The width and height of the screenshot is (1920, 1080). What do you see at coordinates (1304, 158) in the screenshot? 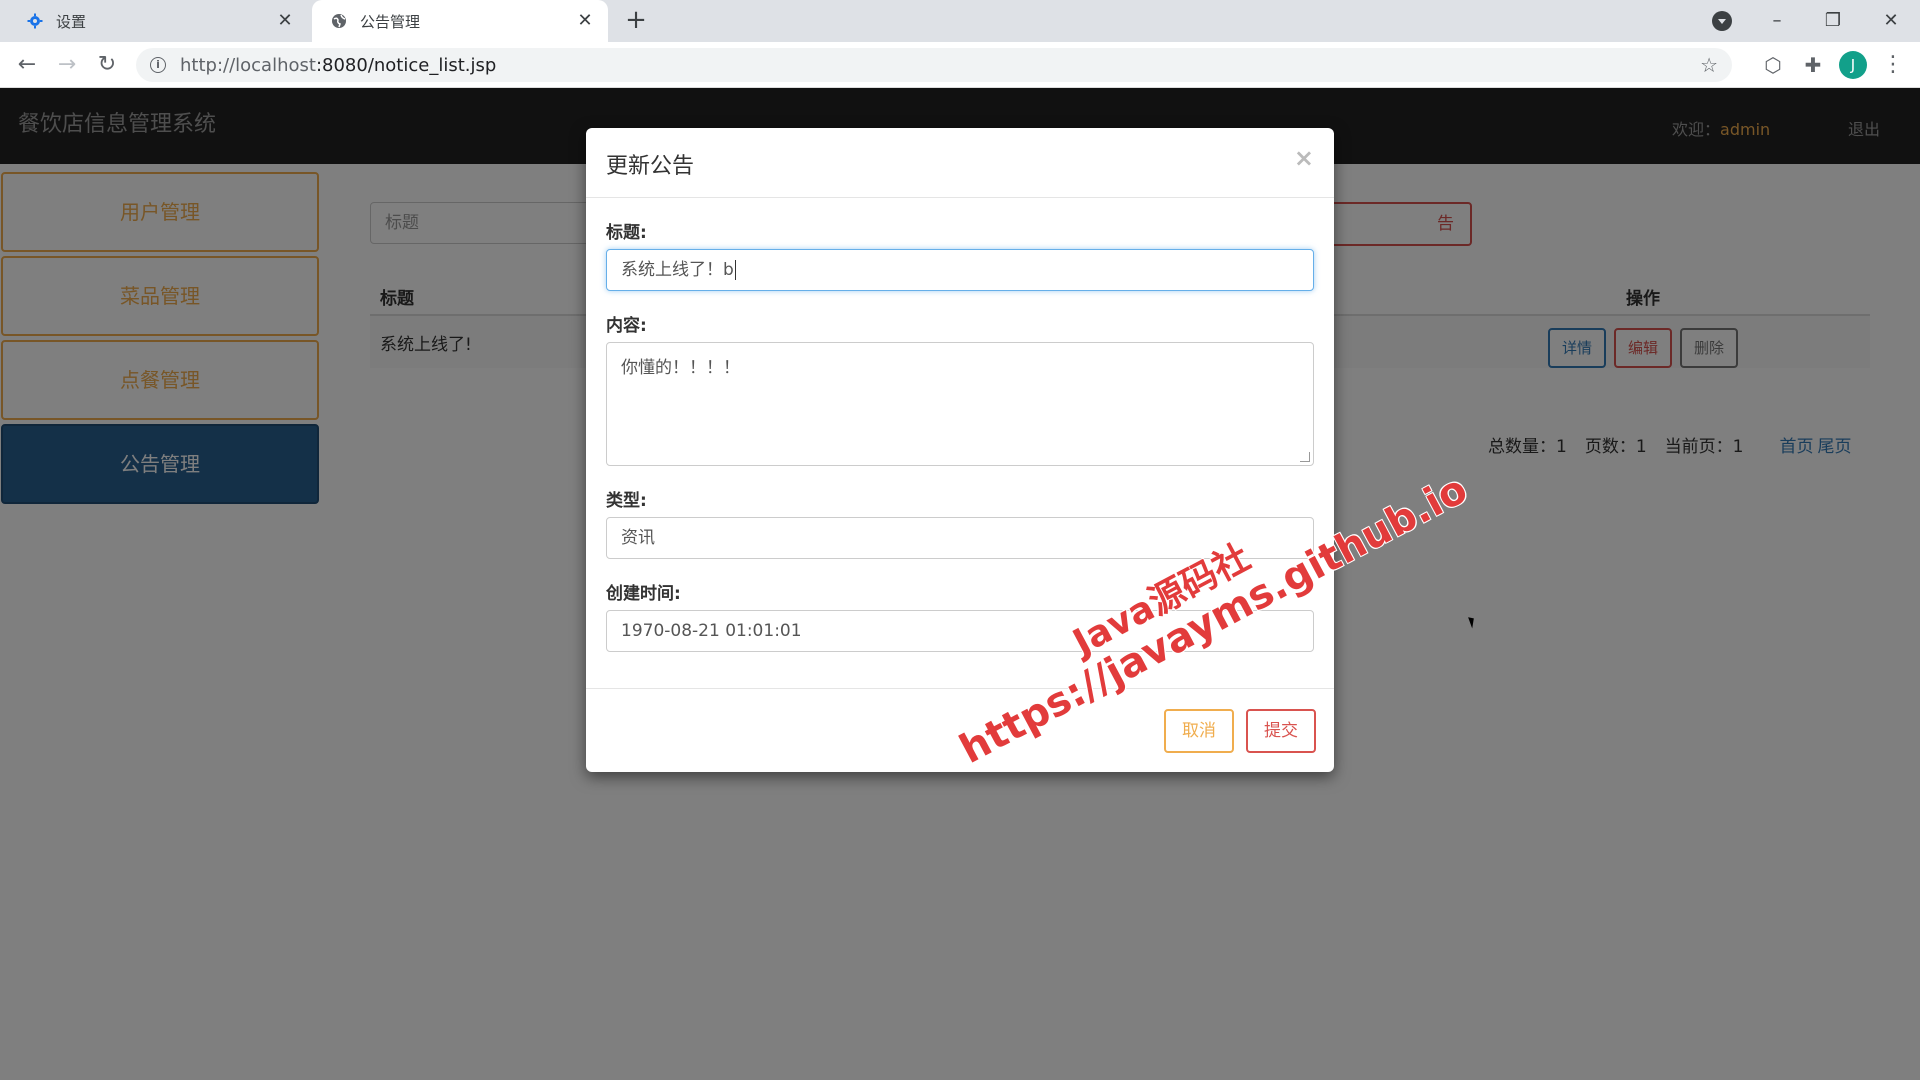
I see `close-icon: ×` at bounding box center [1304, 158].